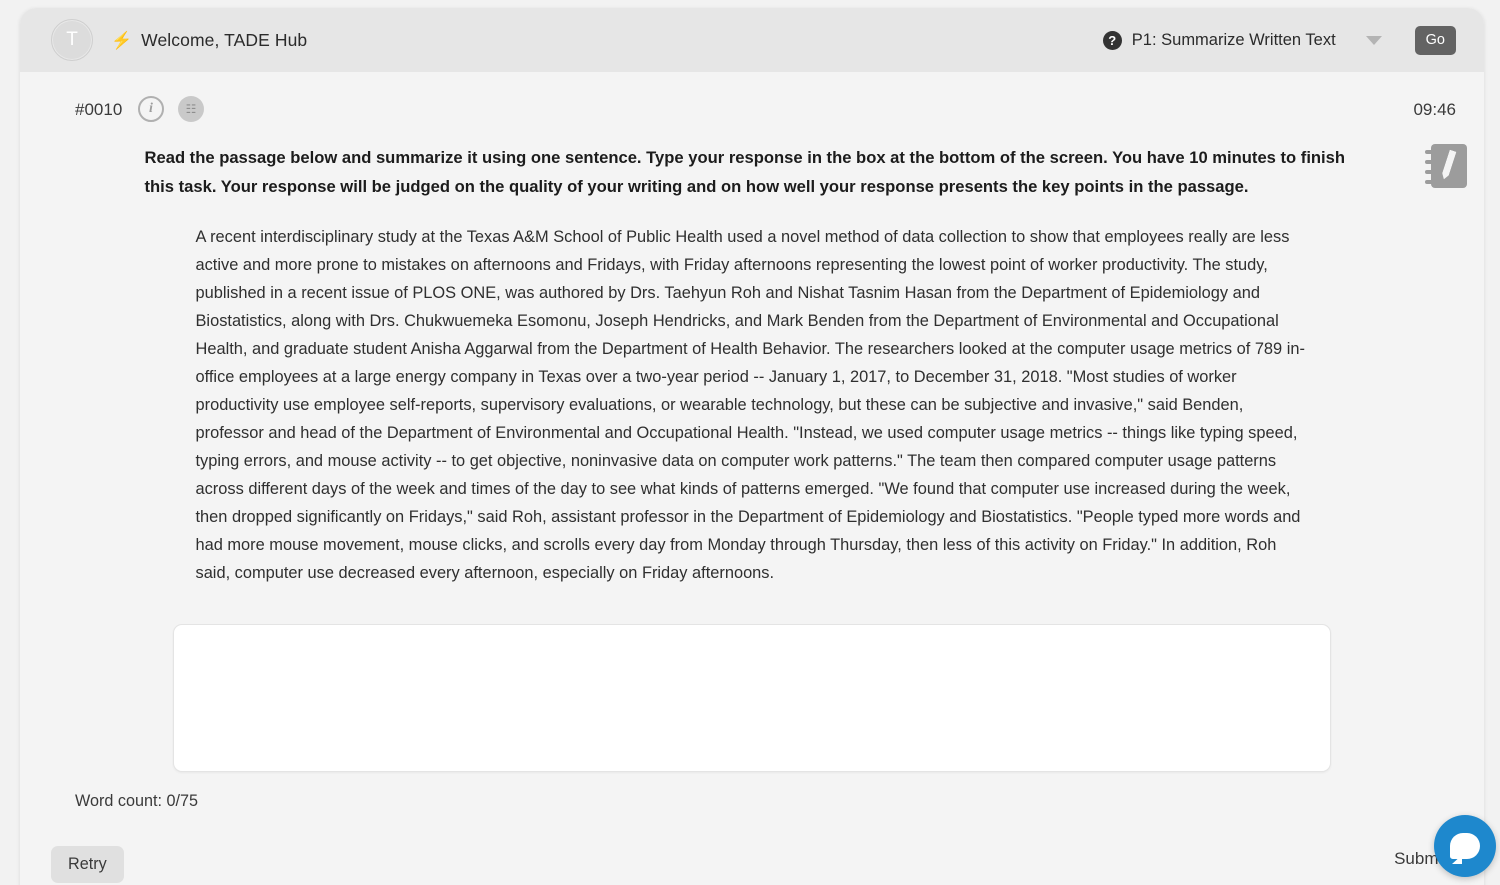 The image size is (1500, 885). I want to click on chevron-down-icon, so click(1373, 40).